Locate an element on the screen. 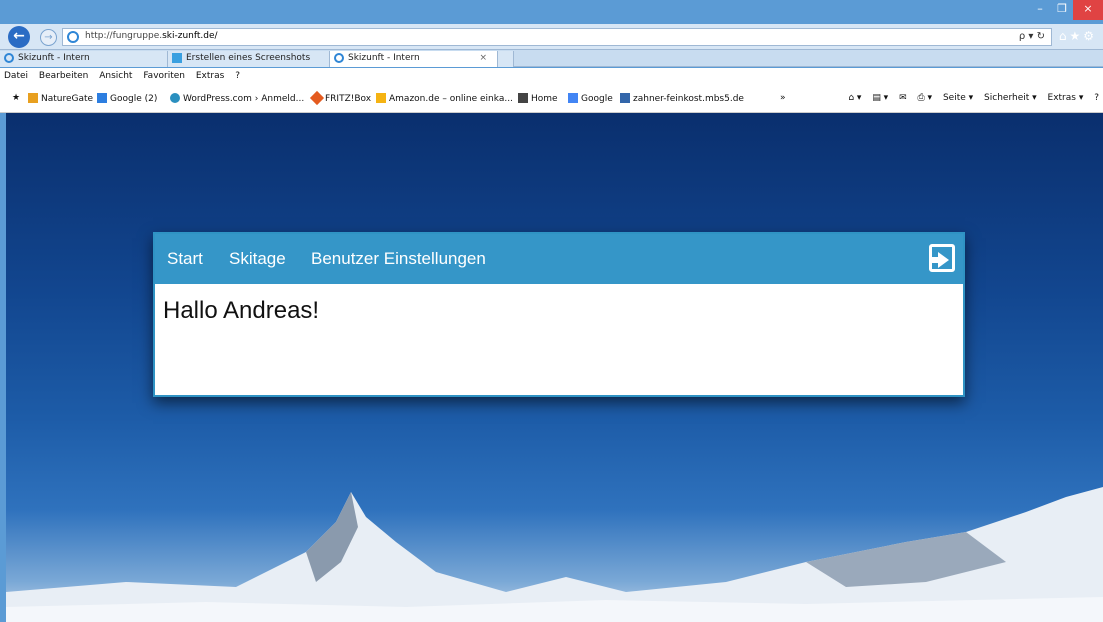 The width and height of the screenshot is (1103, 622). tab-skizunft-active: Skizunft - Intern × is located at coordinates (414, 59).